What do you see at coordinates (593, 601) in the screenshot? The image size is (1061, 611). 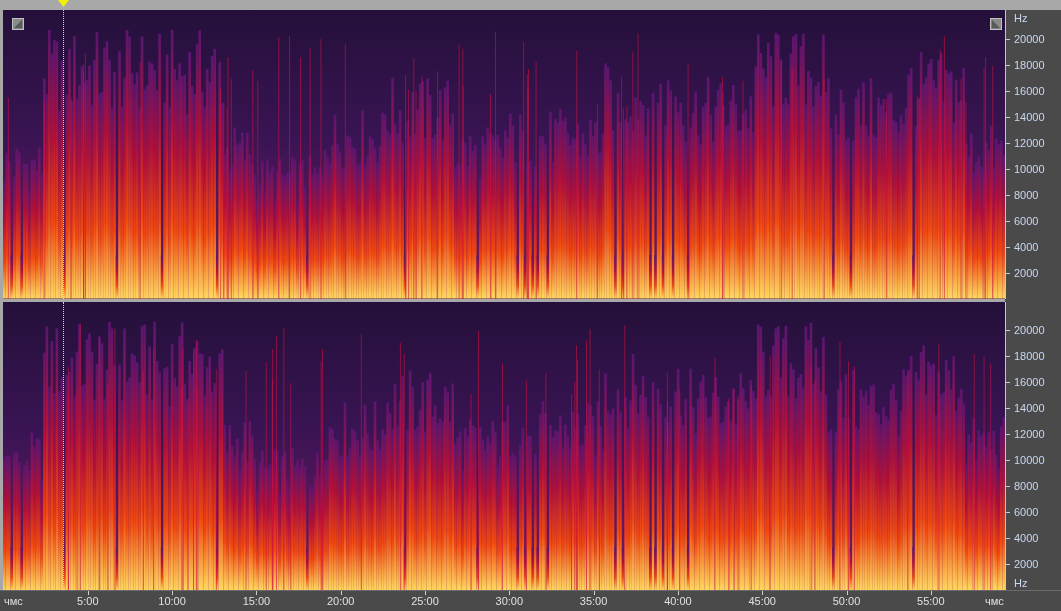 I see `time-label: 35:00` at bounding box center [593, 601].